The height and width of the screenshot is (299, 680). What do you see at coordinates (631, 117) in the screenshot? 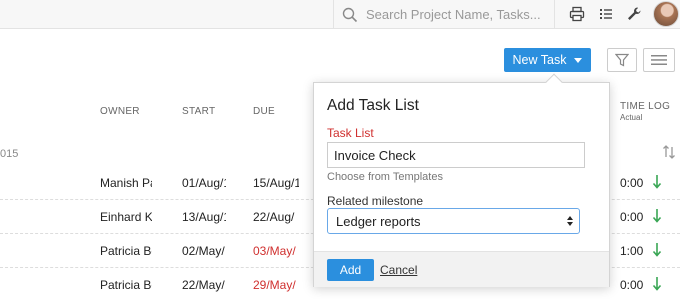
I see `time-log-sublabel: Actual` at bounding box center [631, 117].